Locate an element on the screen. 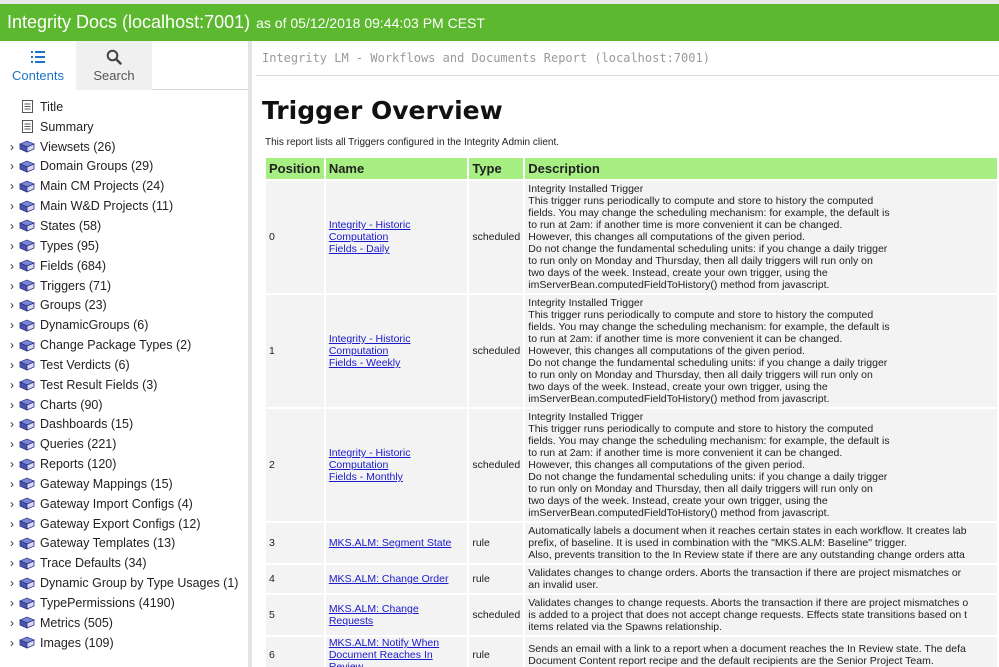  tree-item-label: Fields (684) is located at coordinates (73, 265).